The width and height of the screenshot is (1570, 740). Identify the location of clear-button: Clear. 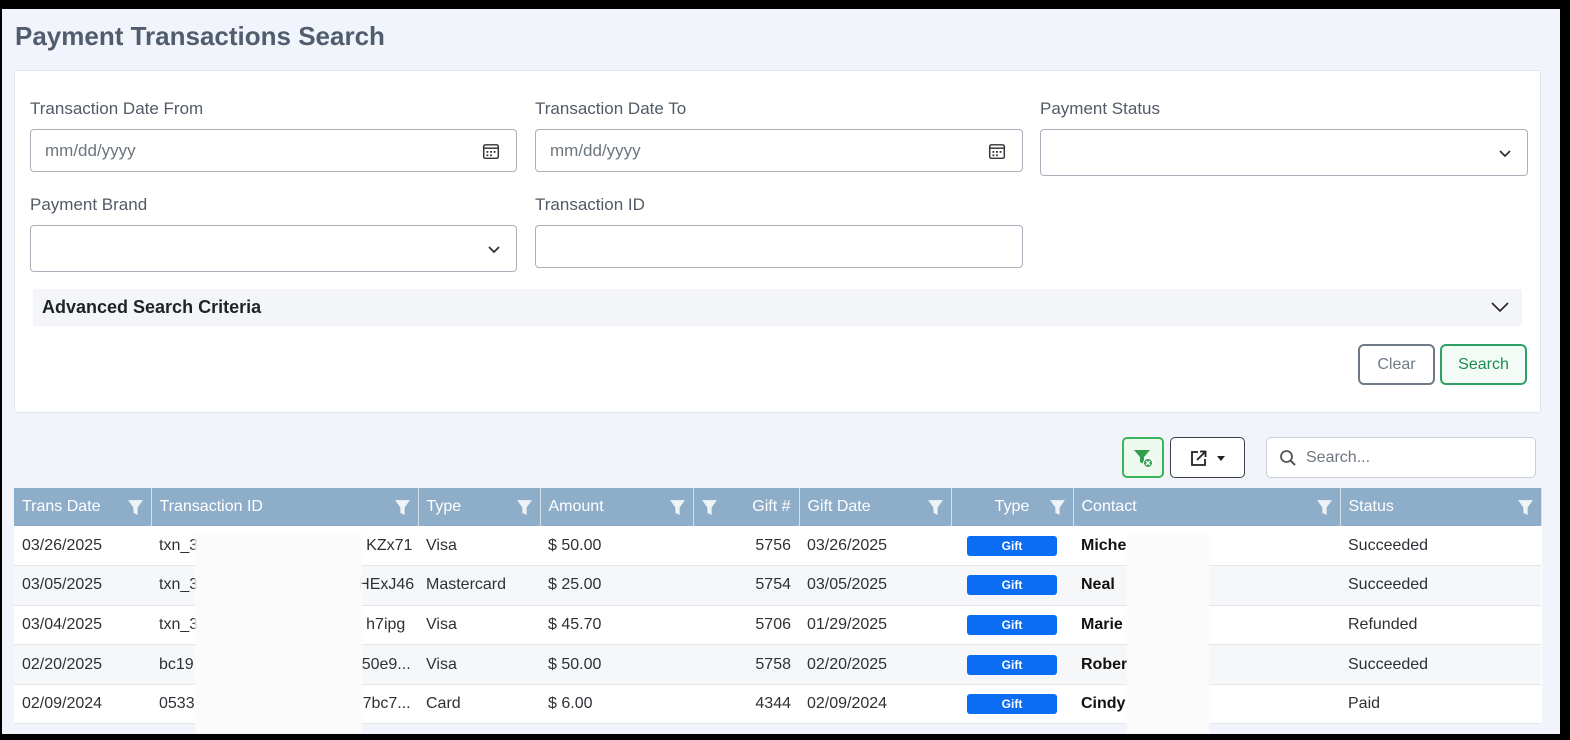
(1396, 364).